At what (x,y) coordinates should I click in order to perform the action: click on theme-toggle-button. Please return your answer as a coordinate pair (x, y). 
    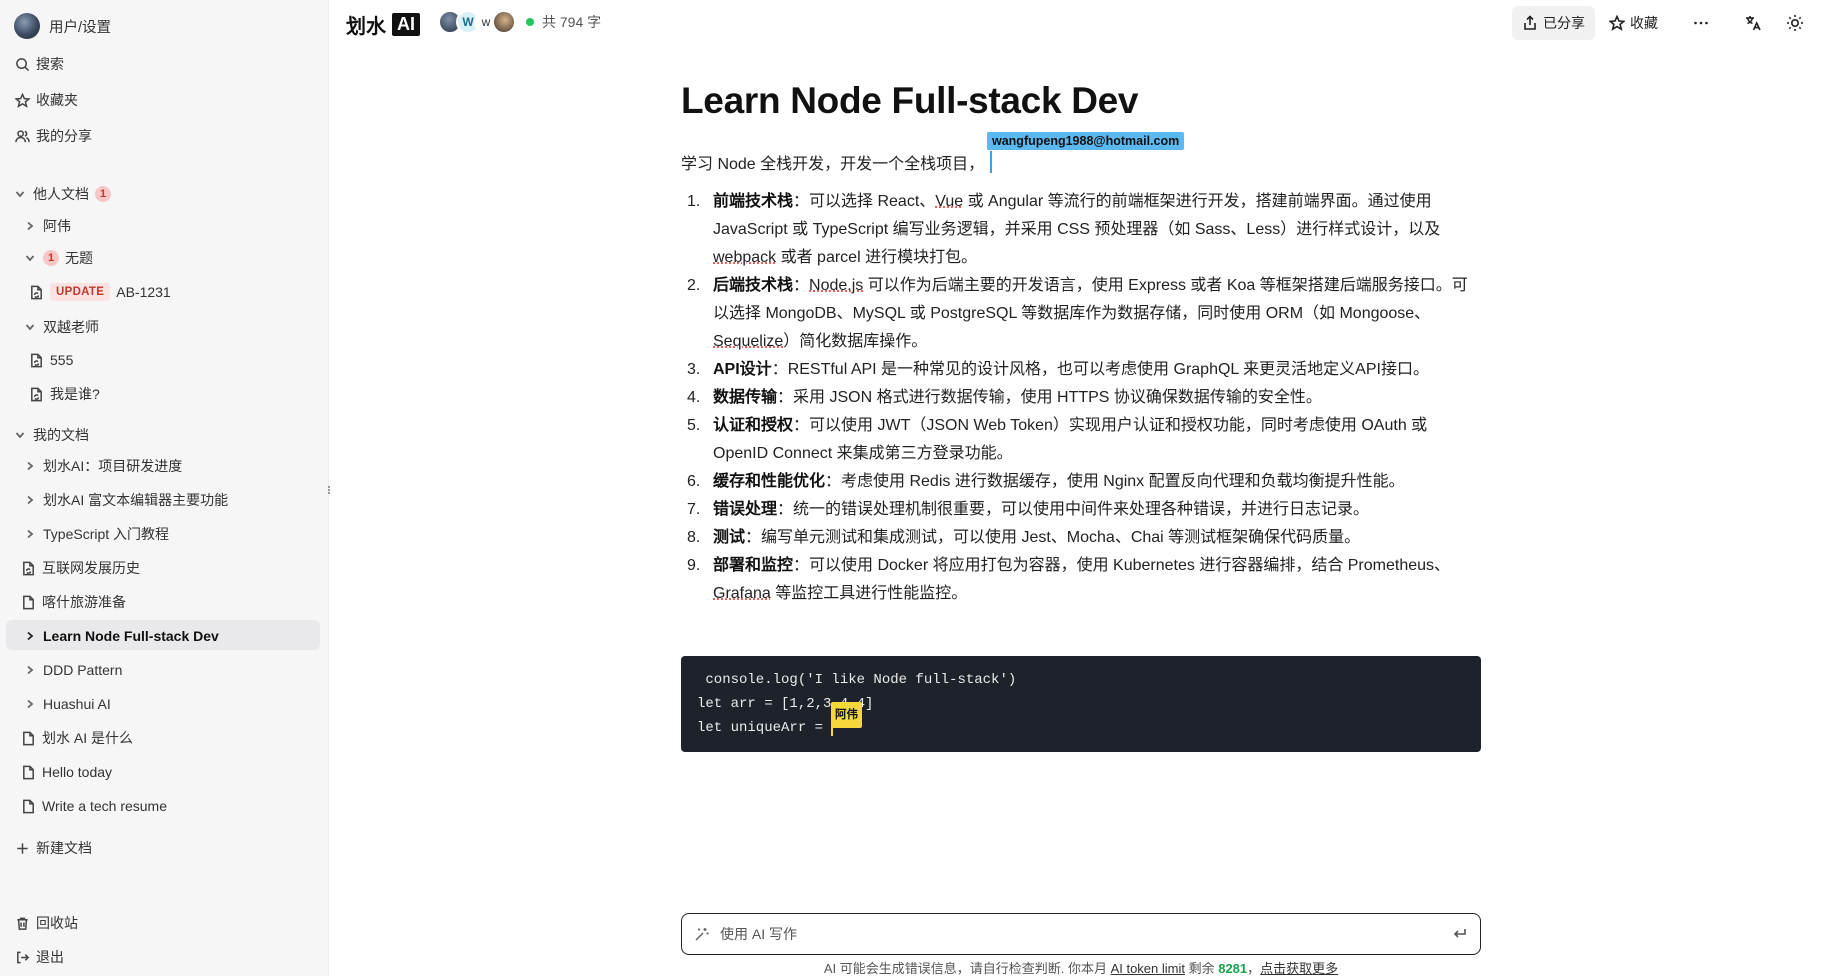
    Looking at the image, I should click on (1795, 23).